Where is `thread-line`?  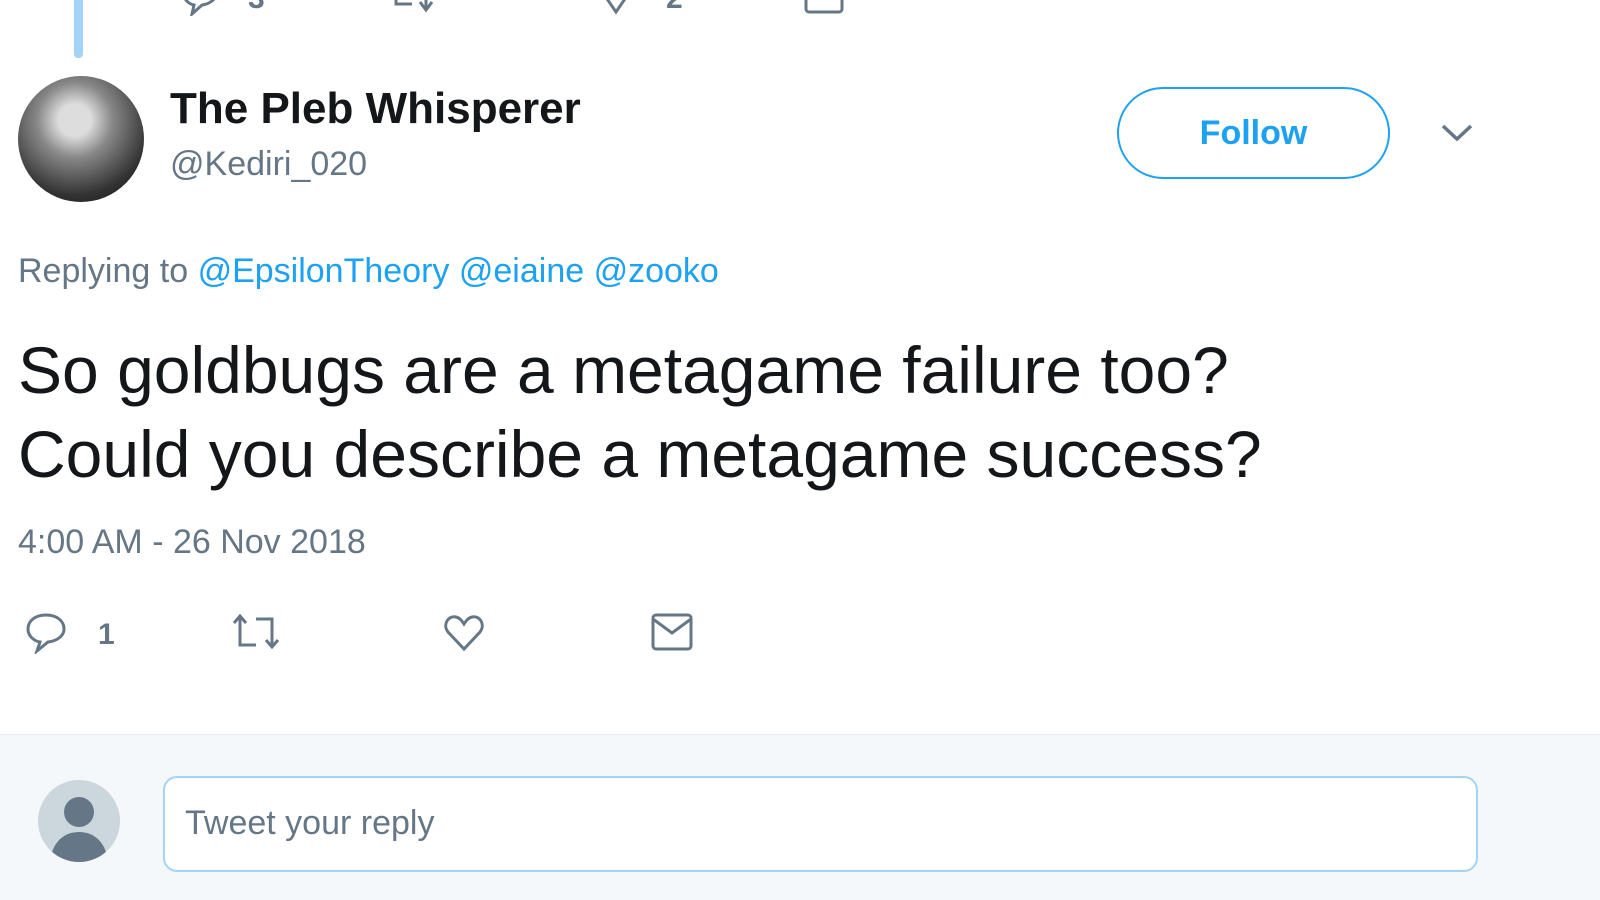 thread-line is located at coordinates (78, 29).